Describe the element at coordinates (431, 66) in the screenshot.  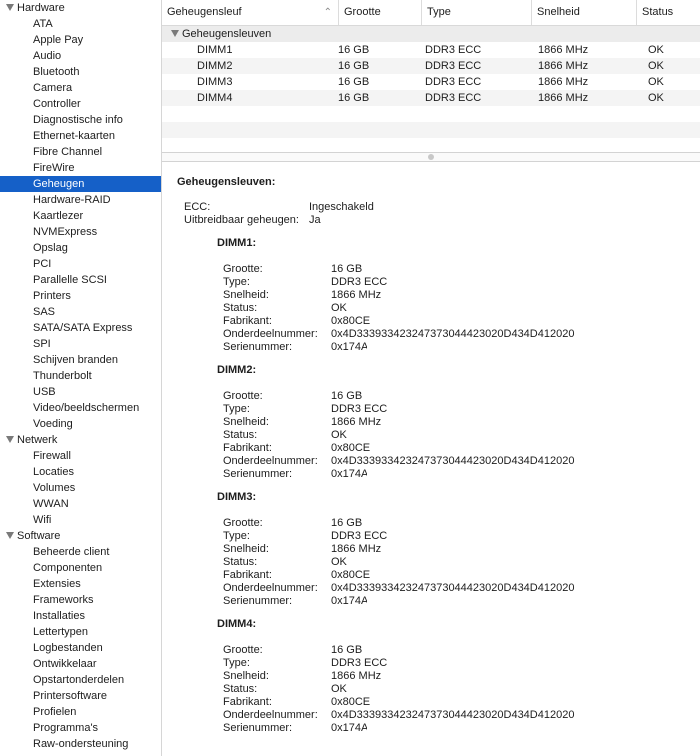
I see `table-row: DIMM2 16 GB DDR3 ECC 1866 MHz OK` at that location.